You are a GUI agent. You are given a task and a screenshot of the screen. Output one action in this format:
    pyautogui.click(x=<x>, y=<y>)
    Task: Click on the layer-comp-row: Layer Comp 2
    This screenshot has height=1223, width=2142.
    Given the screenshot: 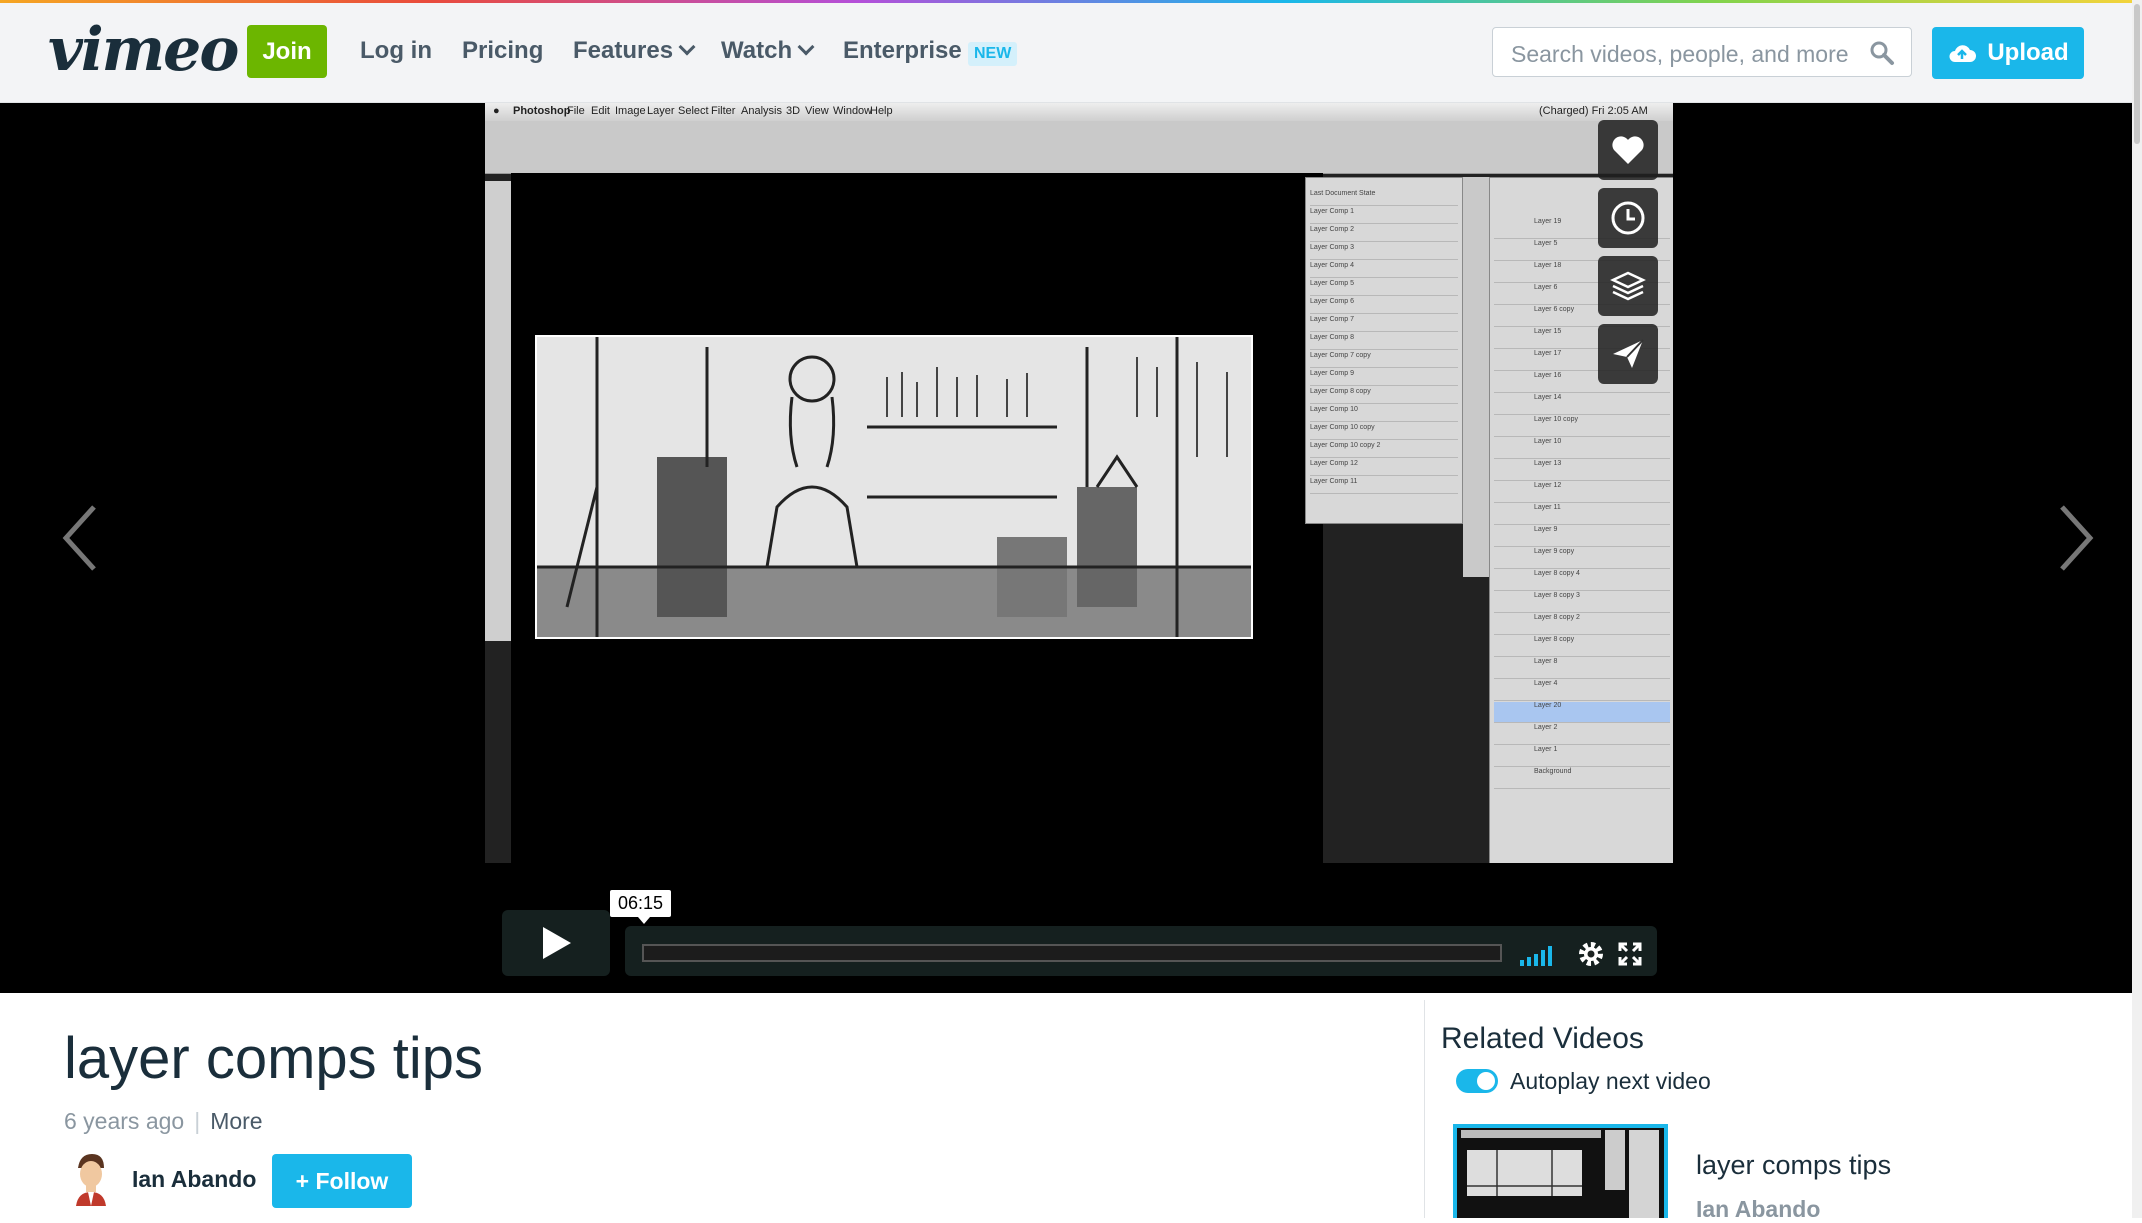 What is the action you would take?
    pyautogui.click(x=1384, y=234)
    